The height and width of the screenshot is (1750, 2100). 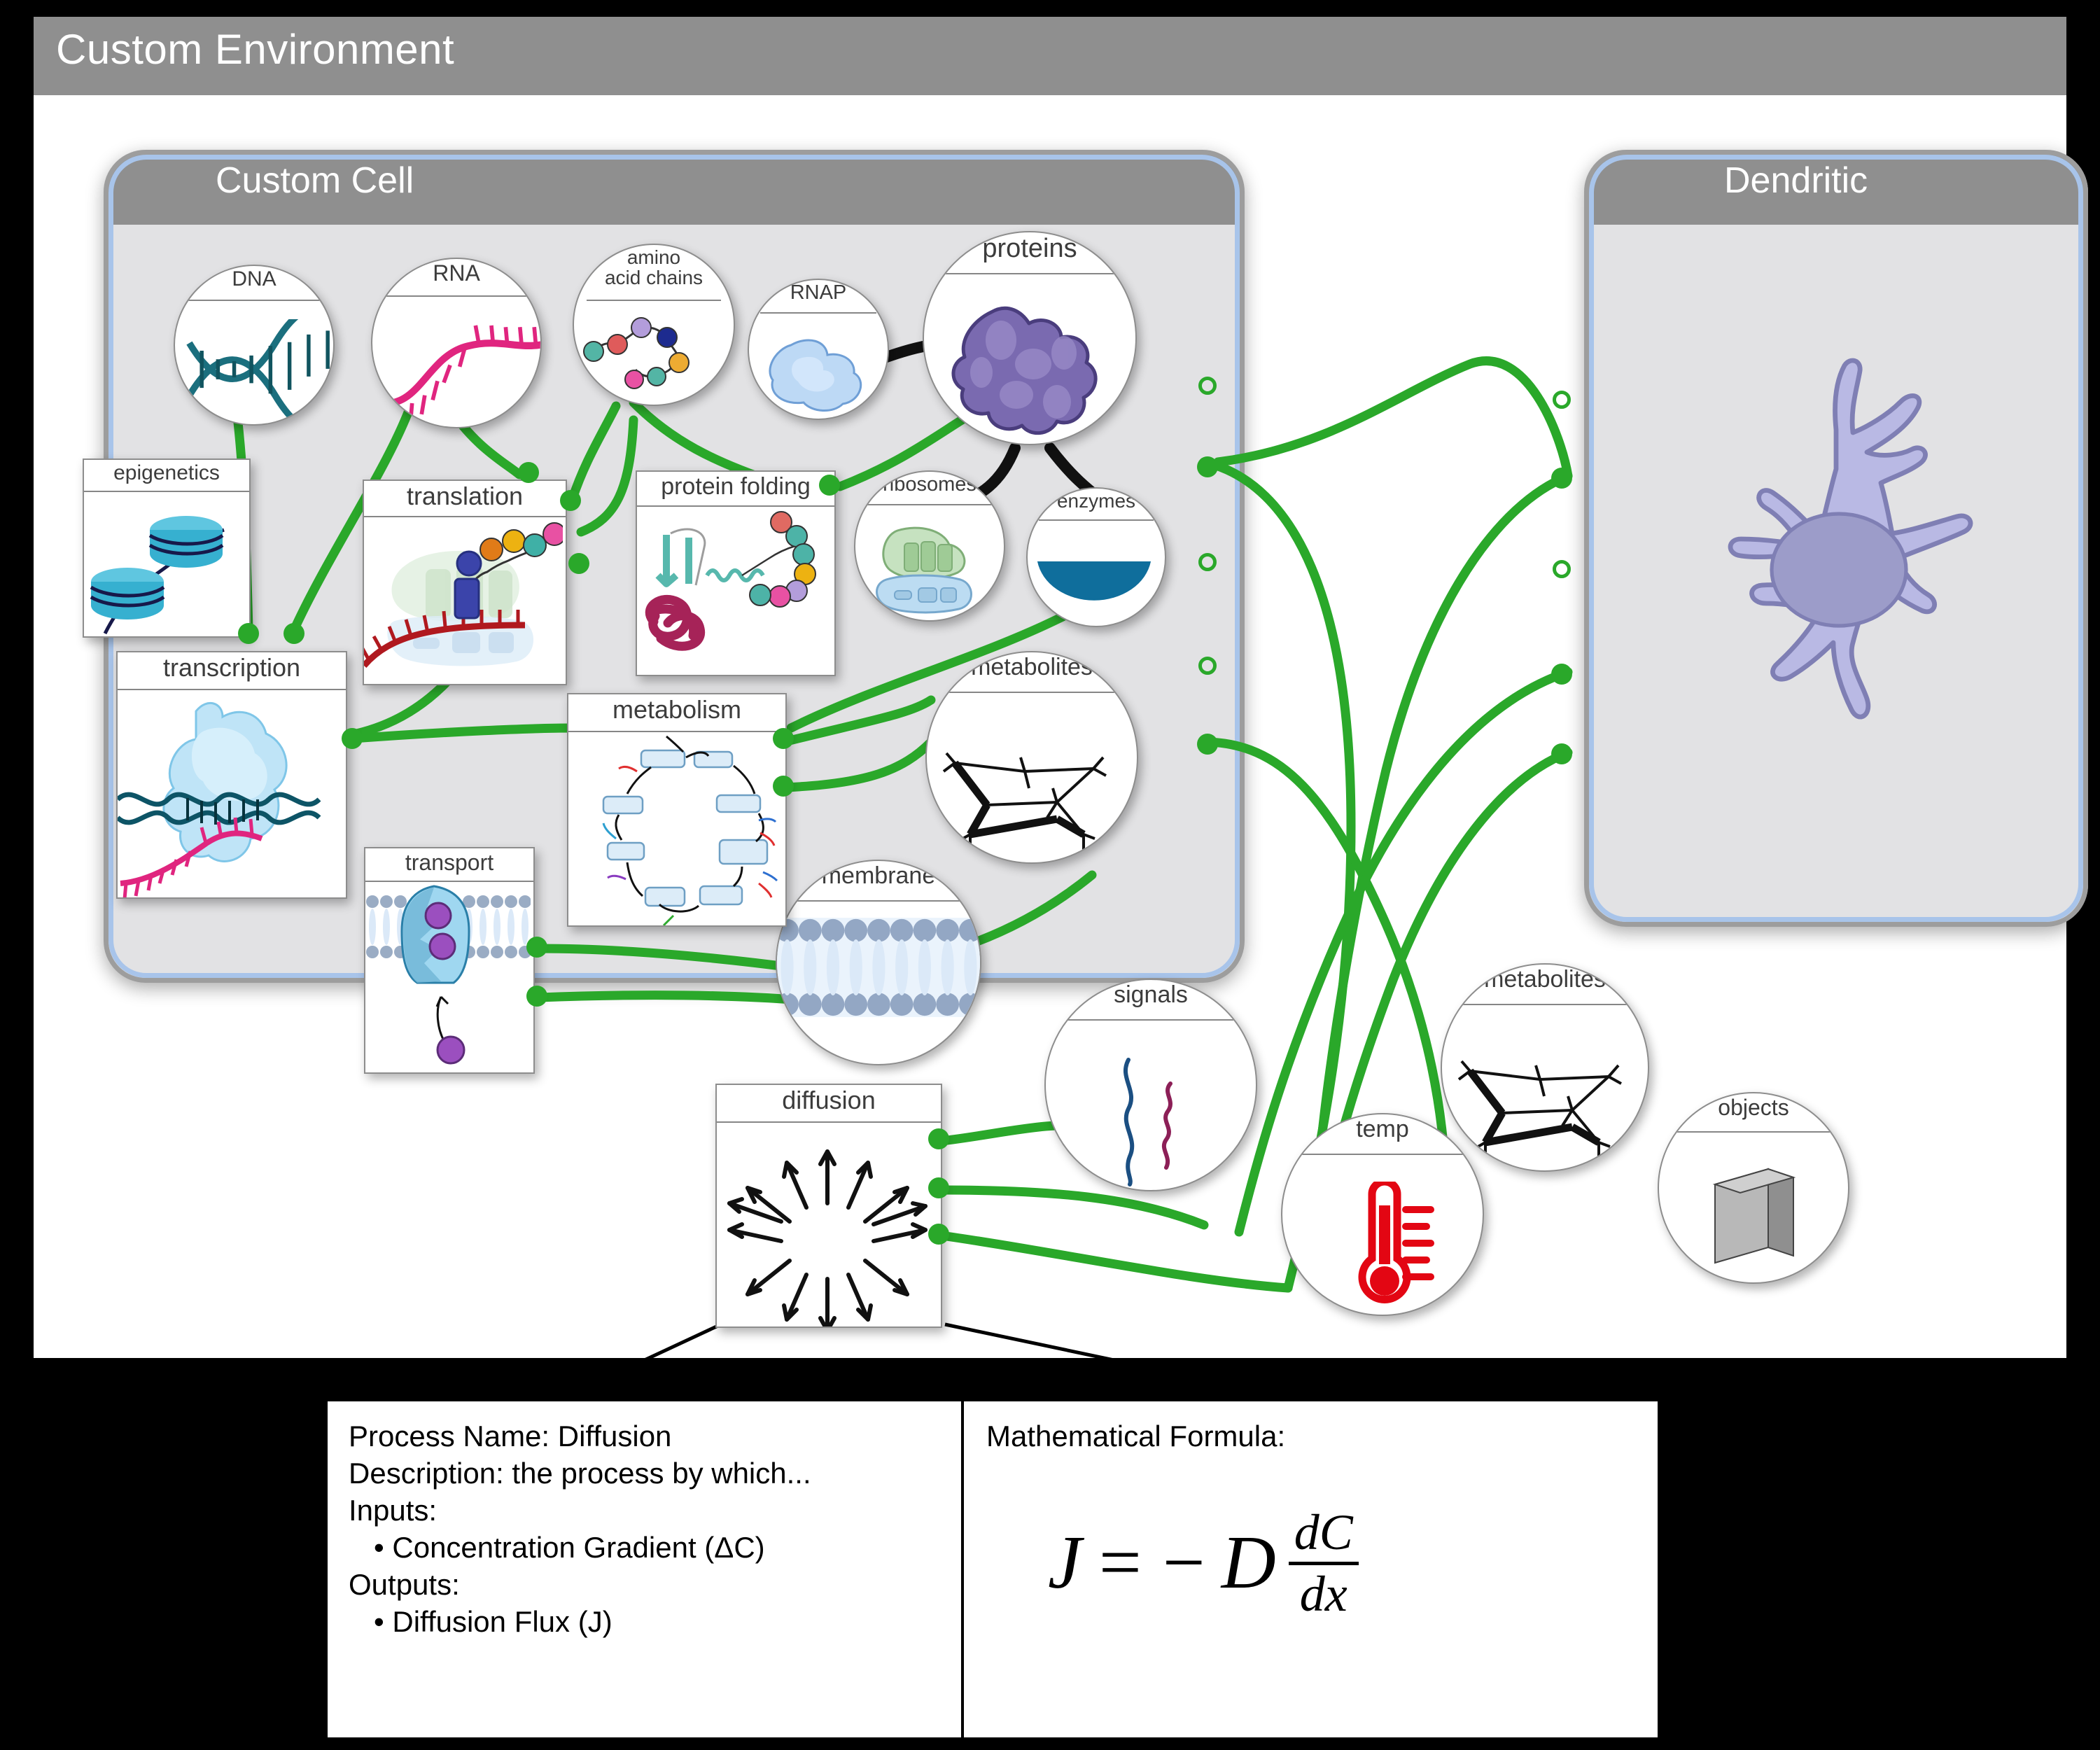 I want to click on custom-cell-title: Custom Cell, so click(x=315, y=180).